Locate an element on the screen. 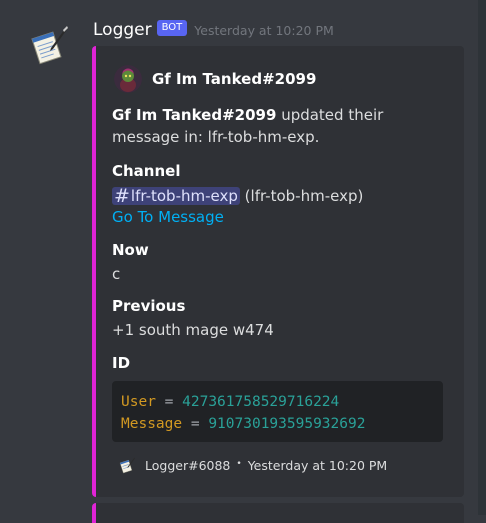 Image resolution: width=486 pixels, height=523 pixels. channel-hash-icon: # is located at coordinates (122, 196).